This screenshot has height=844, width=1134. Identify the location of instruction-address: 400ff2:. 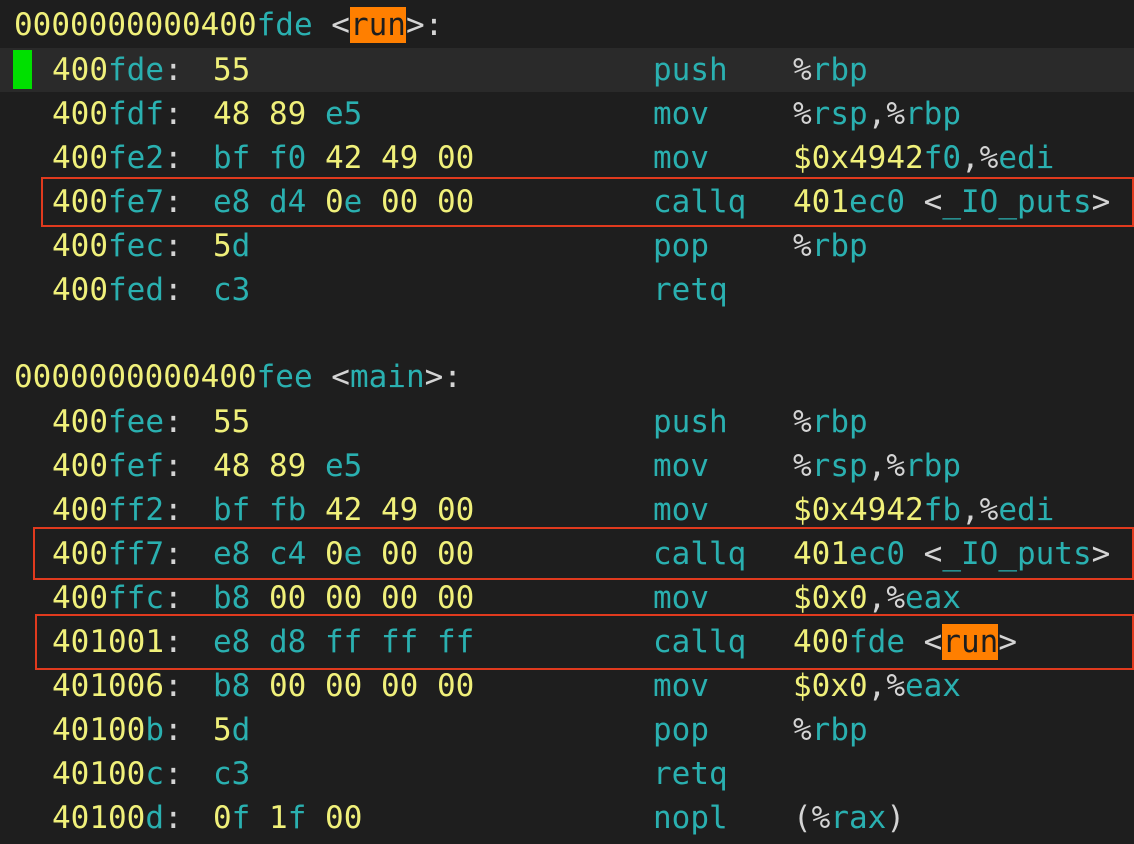
(117, 510).